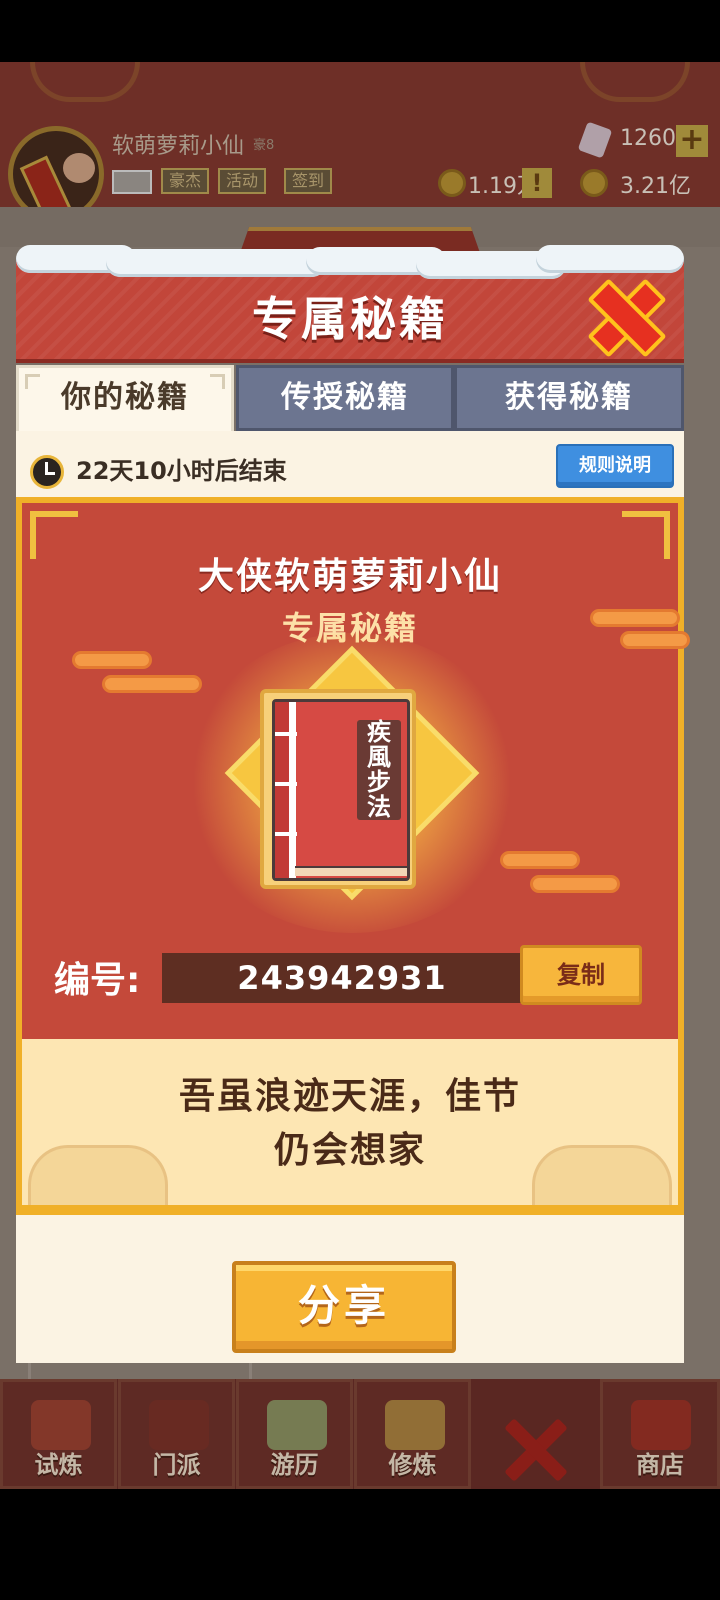 Image resolution: width=720 pixels, height=1600 pixels. What do you see at coordinates (345, 398) in the screenshot?
I see `tab-teach-book: 传授秘籍` at bounding box center [345, 398].